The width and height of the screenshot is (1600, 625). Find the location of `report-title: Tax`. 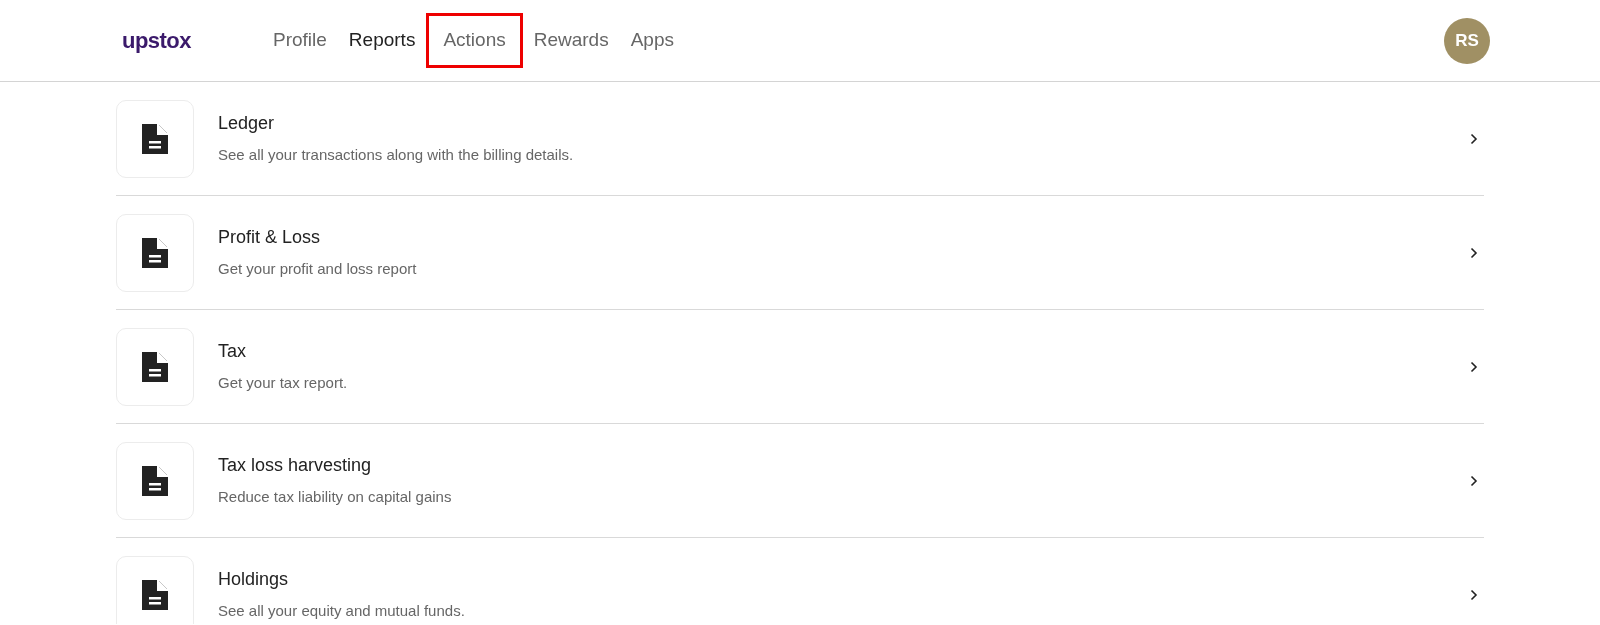

report-title: Tax is located at coordinates (232, 352).